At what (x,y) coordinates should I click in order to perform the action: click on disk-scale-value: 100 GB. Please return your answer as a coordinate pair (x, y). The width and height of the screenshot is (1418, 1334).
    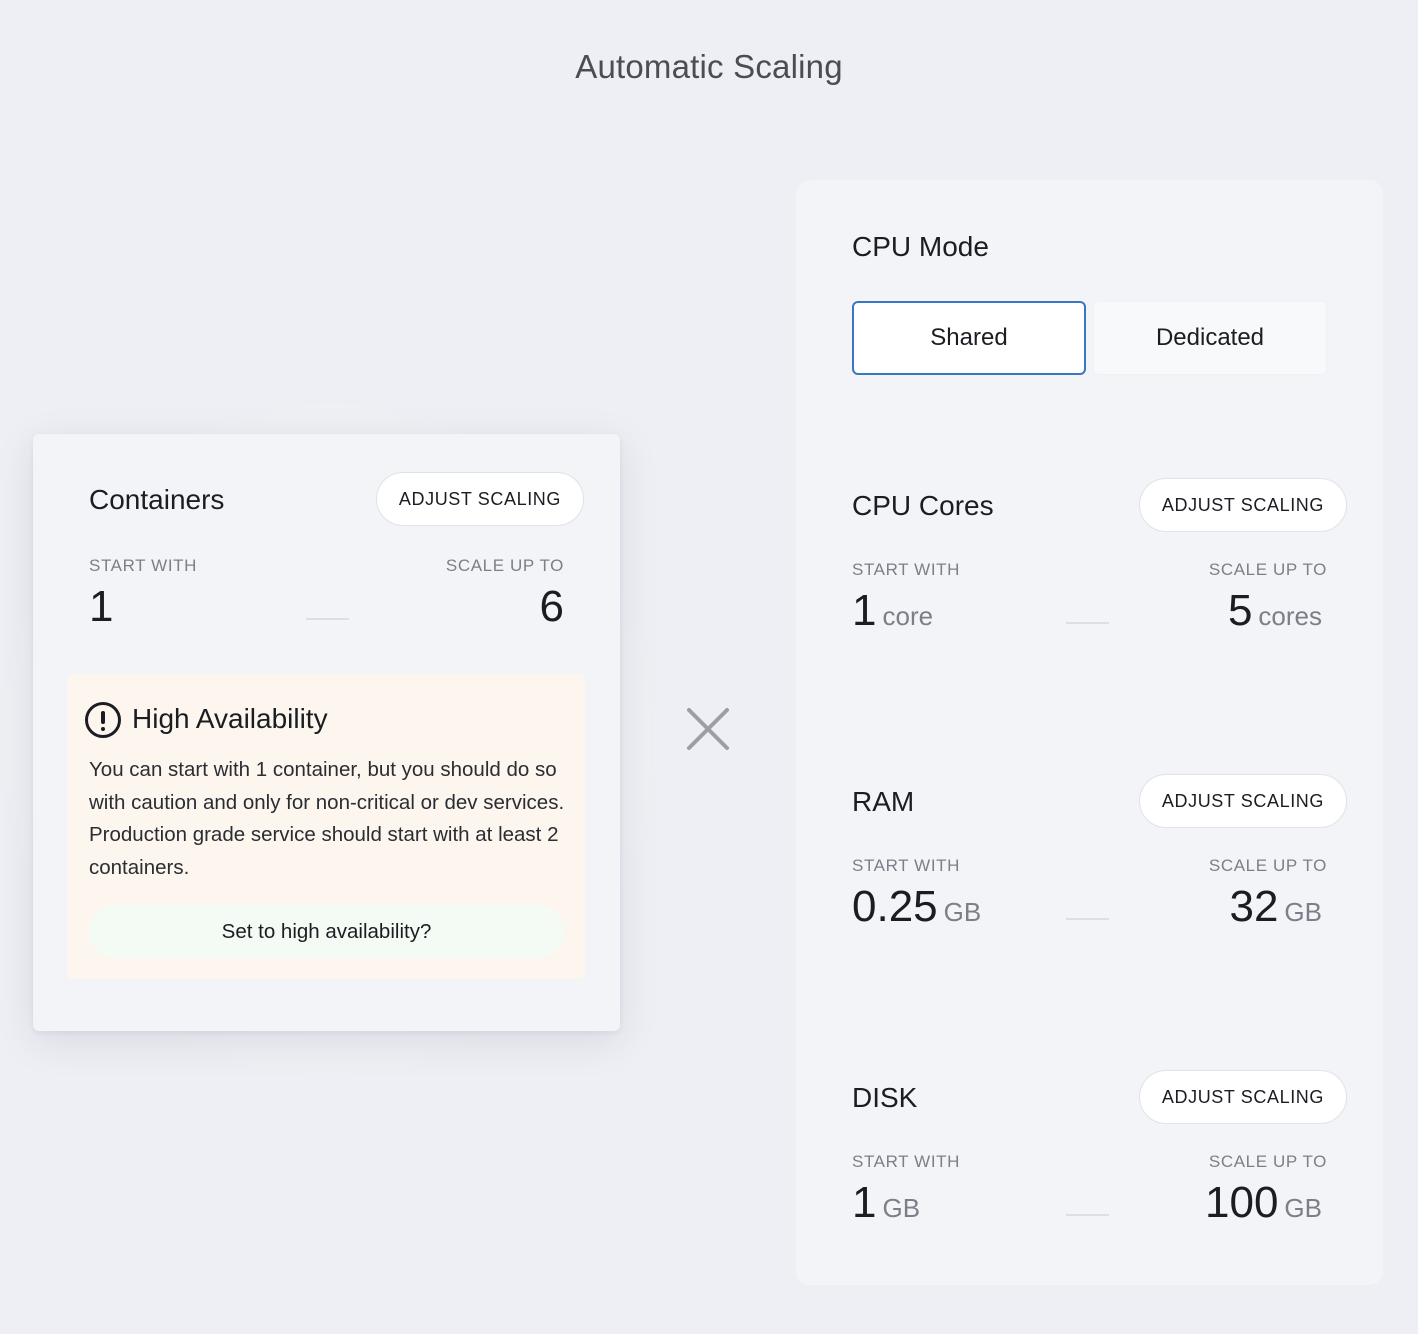
    Looking at the image, I should click on (1263, 1203).